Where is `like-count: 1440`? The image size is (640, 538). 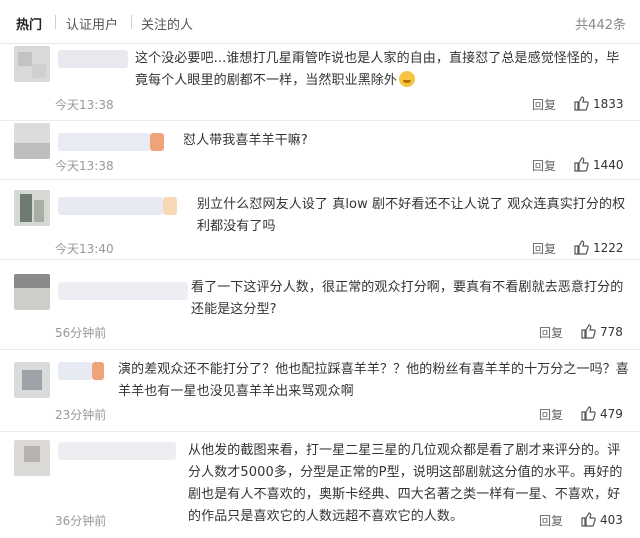
like-count: 1440 is located at coordinates (608, 165).